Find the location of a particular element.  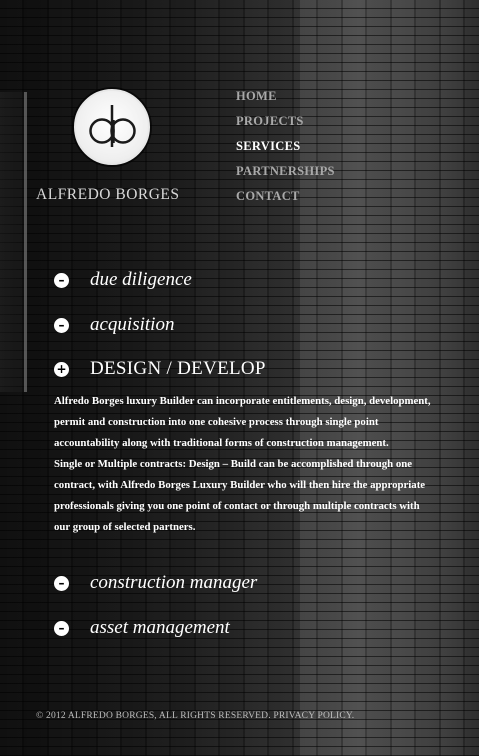

section-title: due diligence is located at coordinates (141, 280).